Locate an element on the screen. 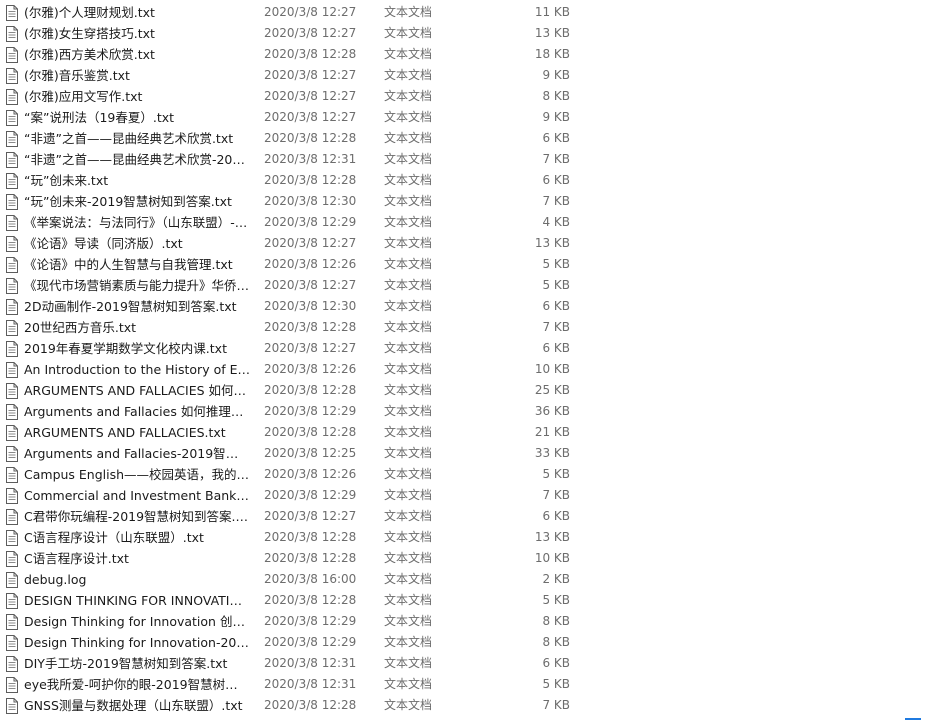  file-size: 9 KB is located at coordinates (556, 117).